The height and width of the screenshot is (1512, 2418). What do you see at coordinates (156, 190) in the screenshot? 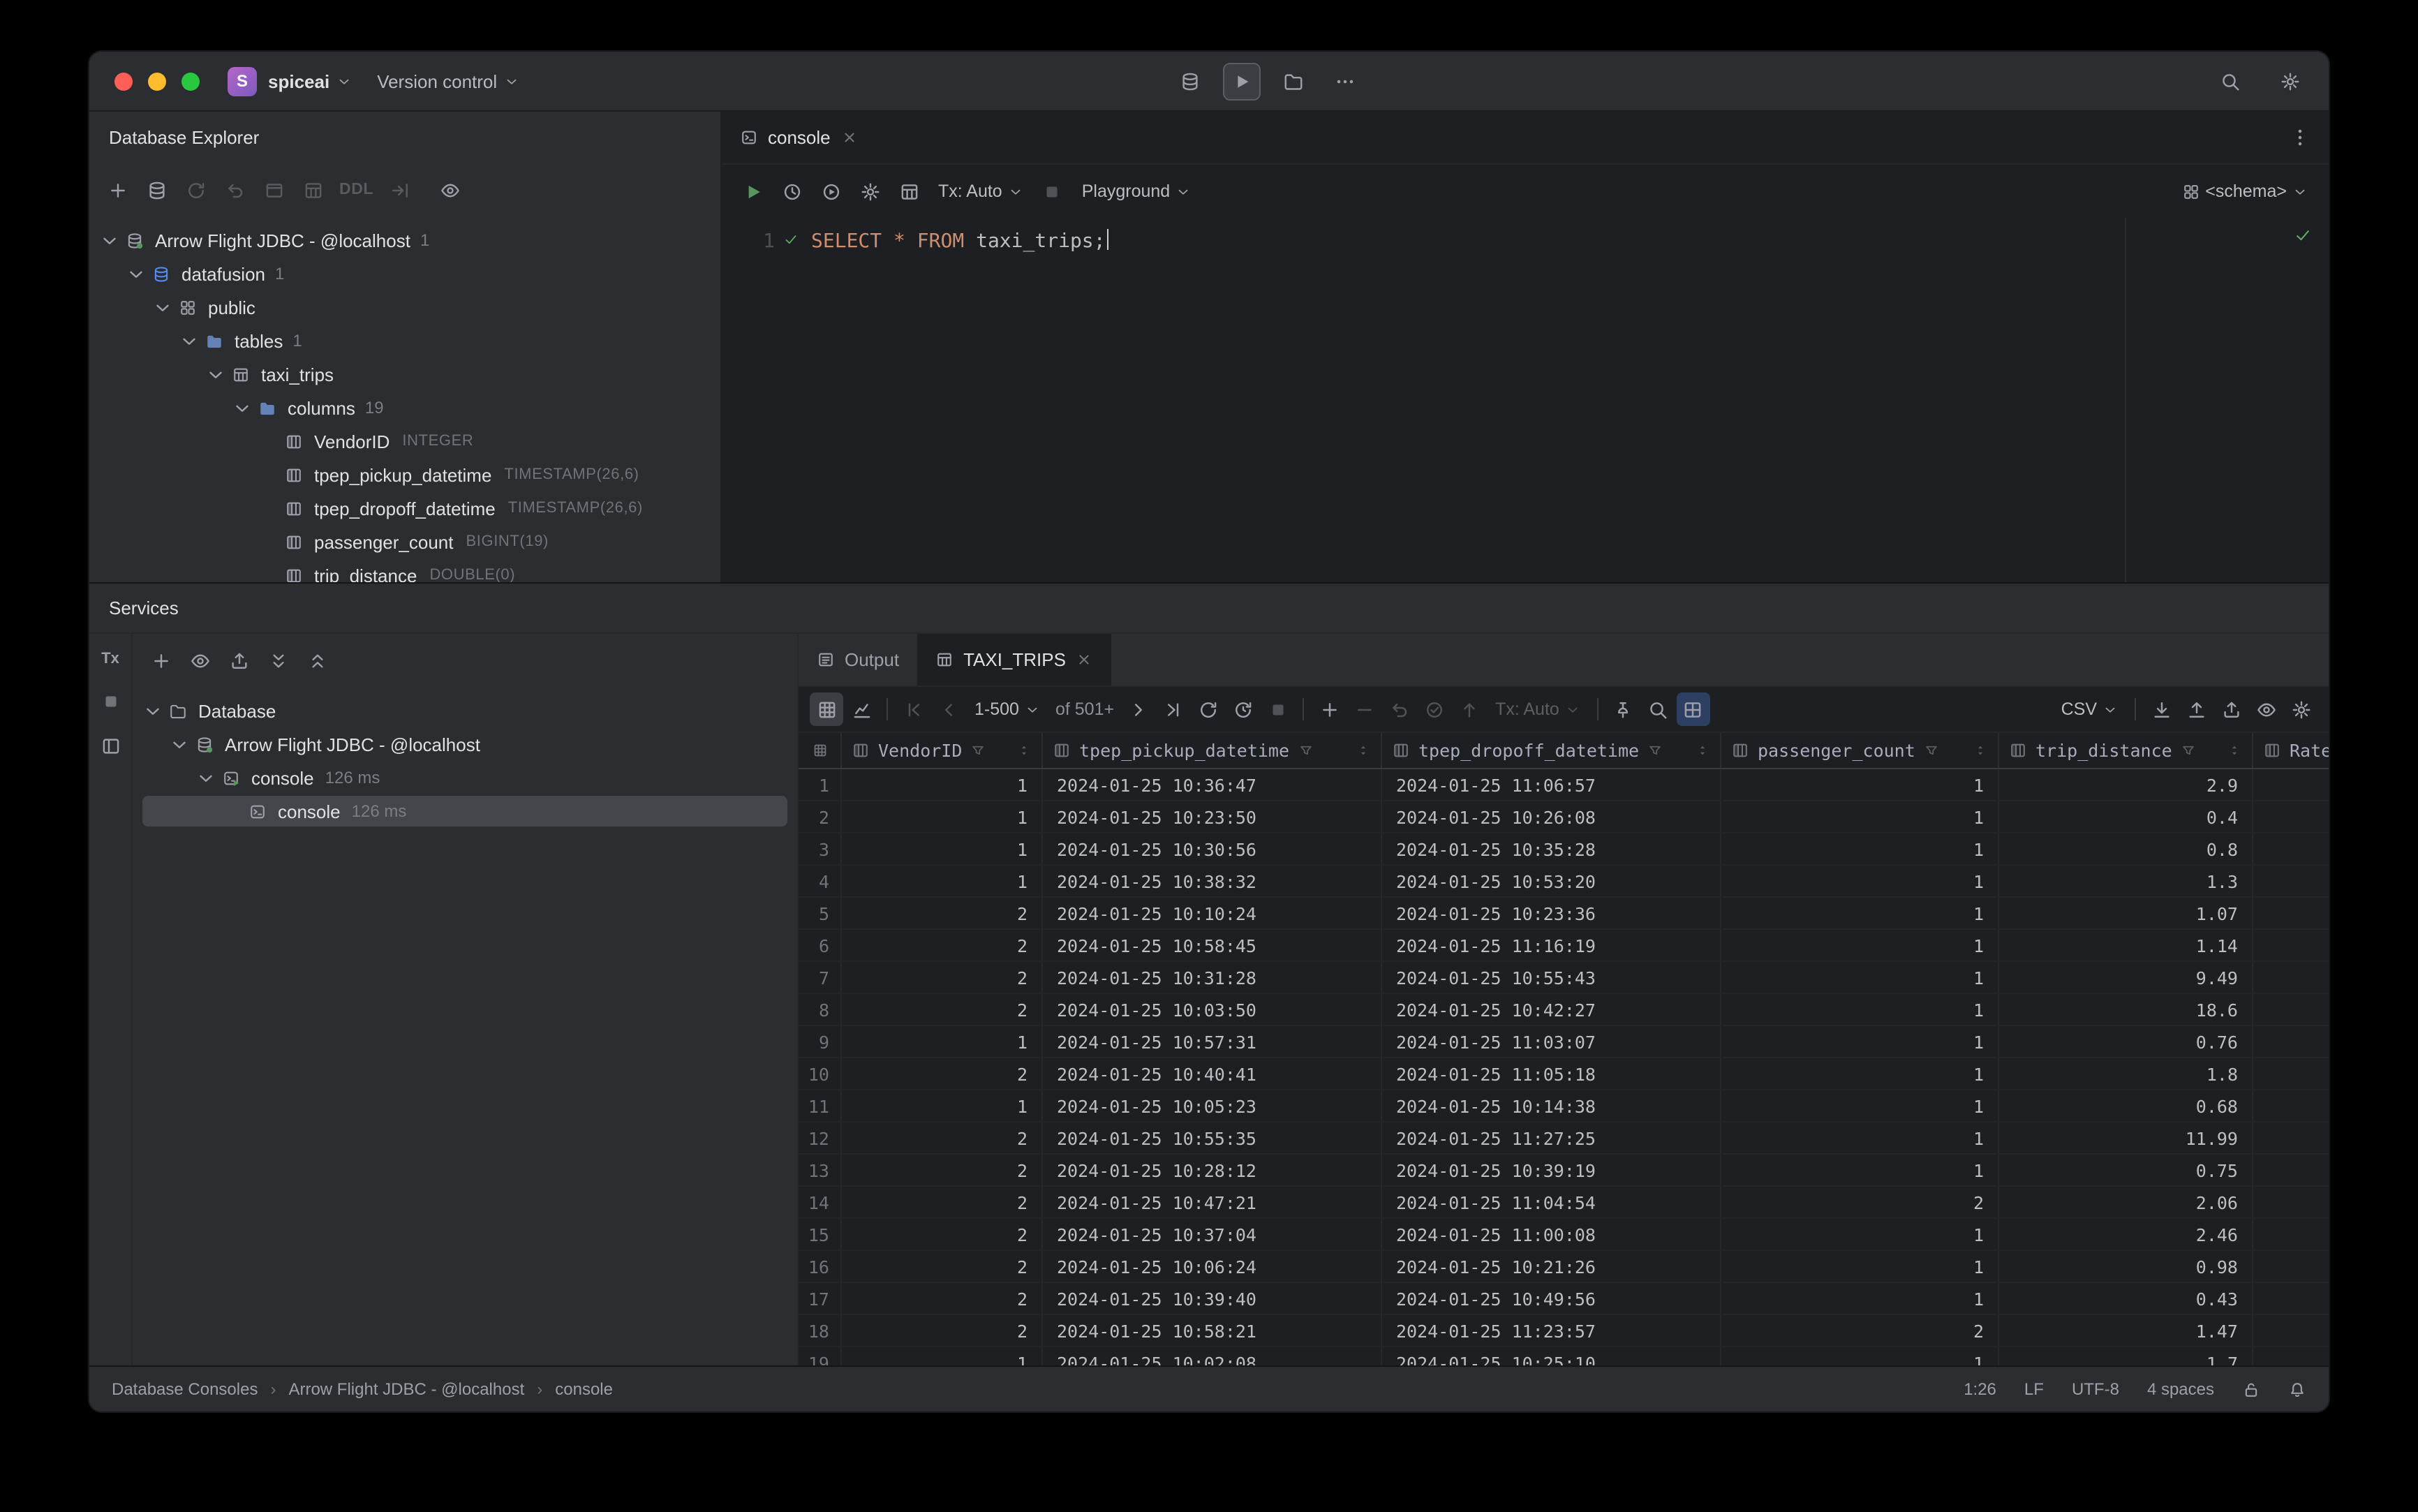
I see `data-source-properties-button` at bounding box center [156, 190].